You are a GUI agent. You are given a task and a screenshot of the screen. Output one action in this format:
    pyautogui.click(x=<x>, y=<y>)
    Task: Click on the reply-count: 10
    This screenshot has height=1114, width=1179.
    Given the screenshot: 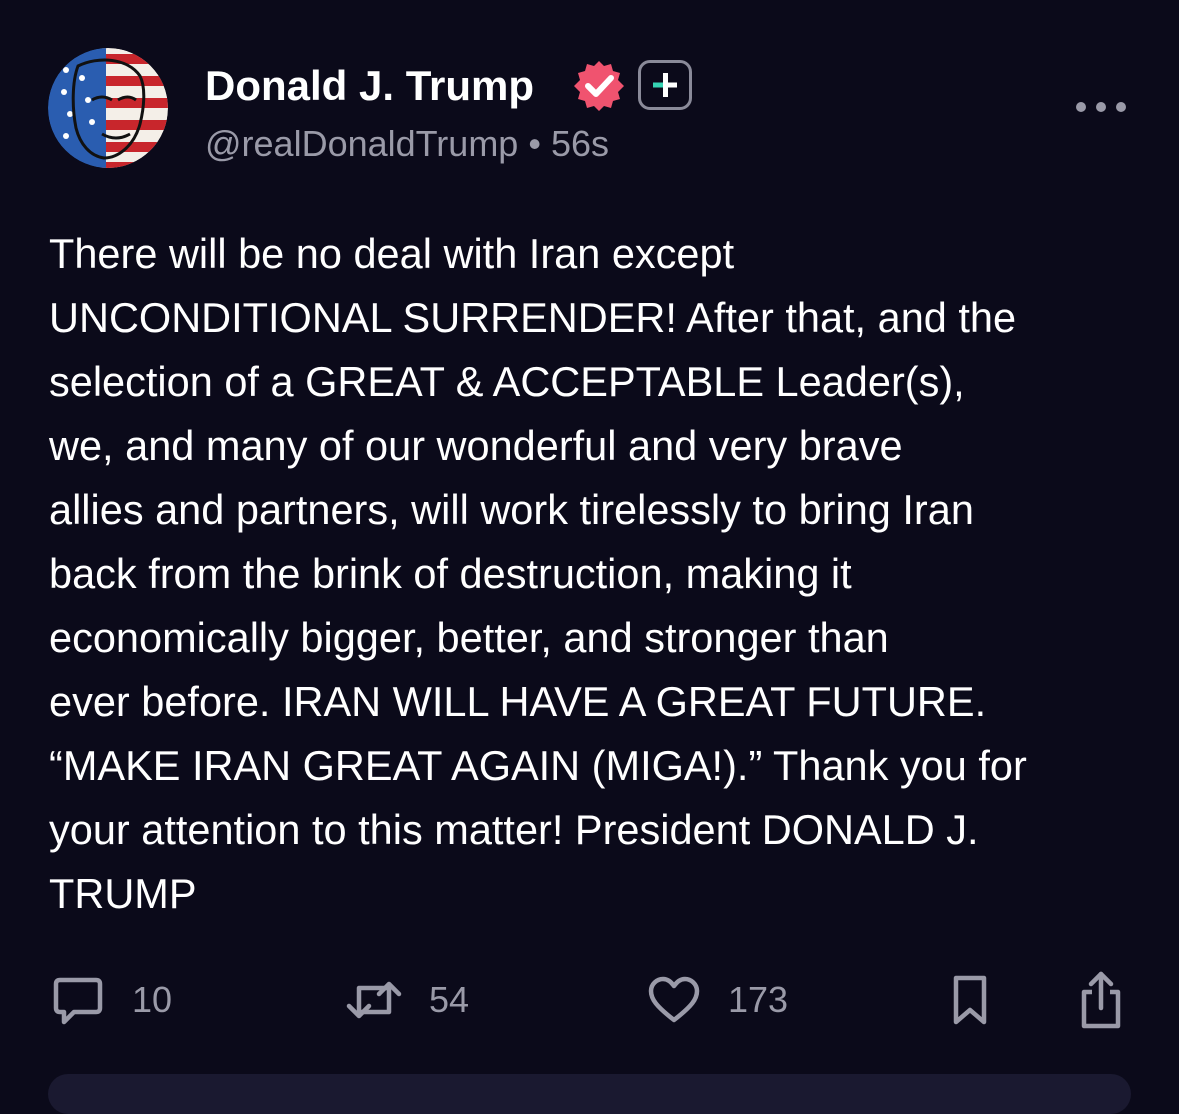 What is the action you would take?
    pyautogui.click(x=152, y=999)
    